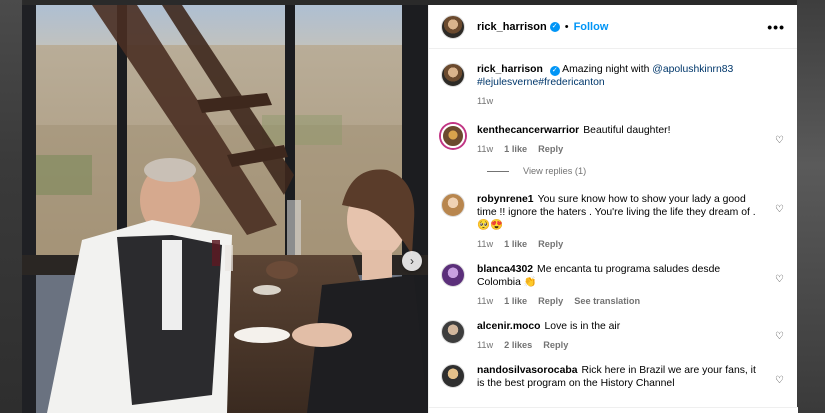 The width and height of the screenshot is (825, 413). I want to click on comment-username: robynrene1, so click(505, 199).